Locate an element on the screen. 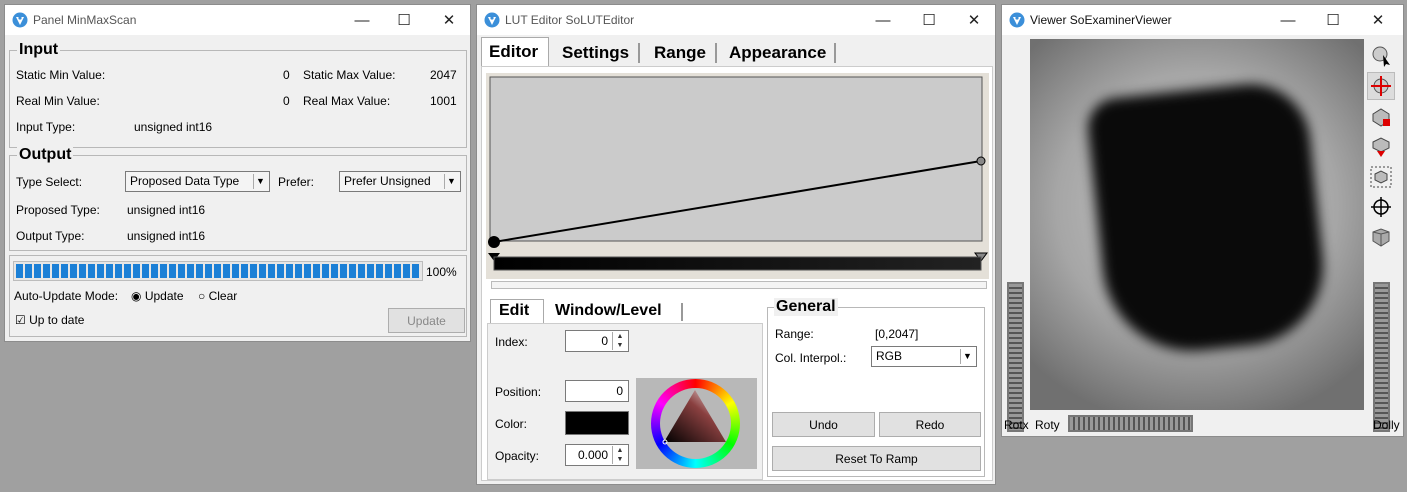  output-type-label: Output Type: is located at coordinates (50, 236).